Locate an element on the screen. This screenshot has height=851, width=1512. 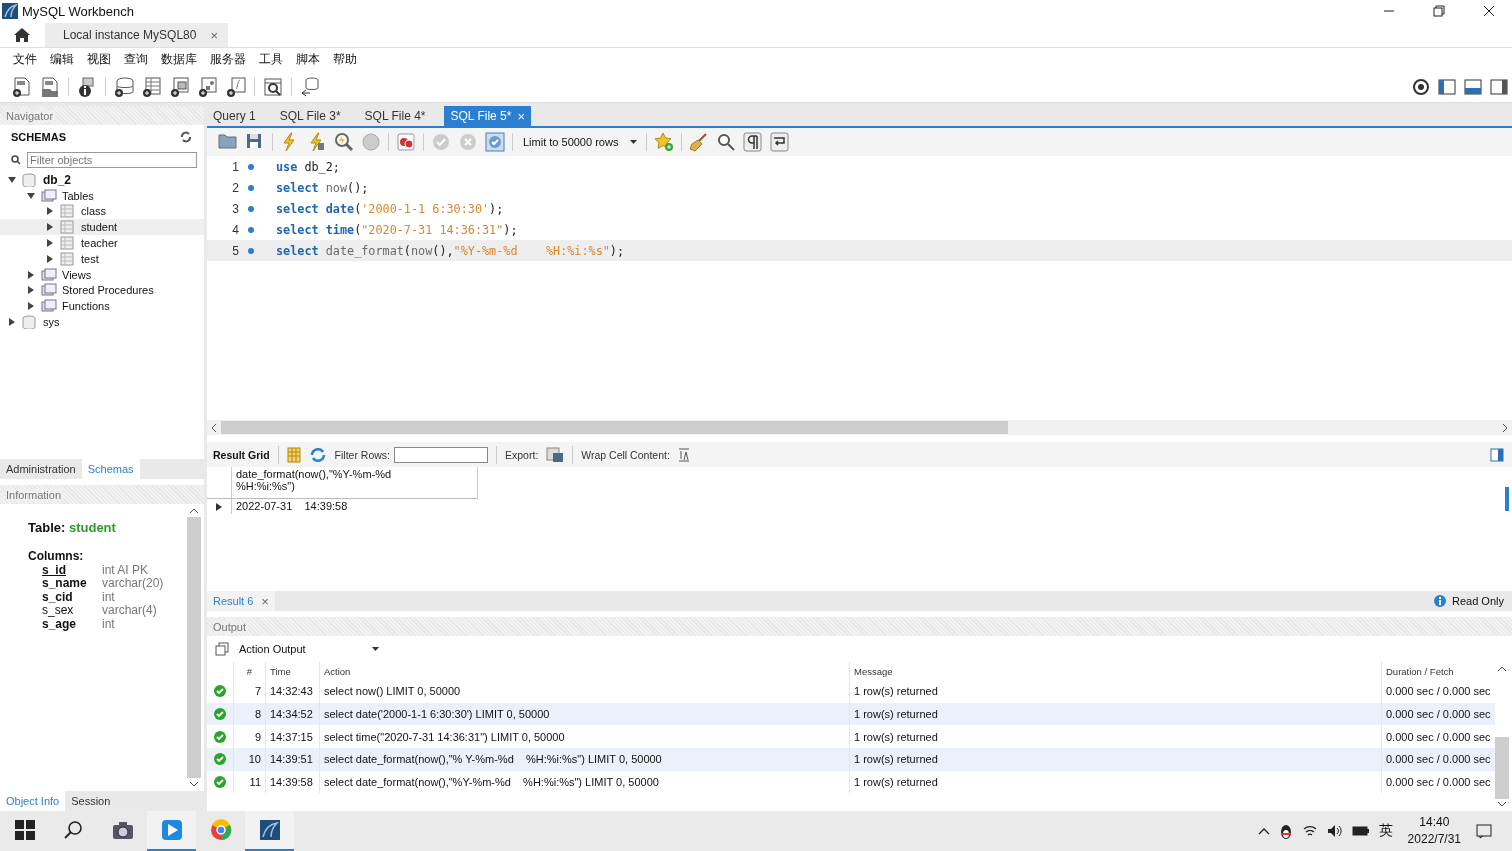
explain-icon is located at coordinates (344, 142).